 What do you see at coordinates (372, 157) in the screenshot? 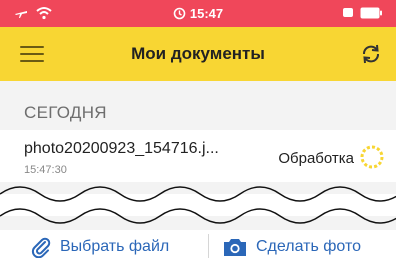
I see `loading-spinner-icon` at bounding box center [372, 157].